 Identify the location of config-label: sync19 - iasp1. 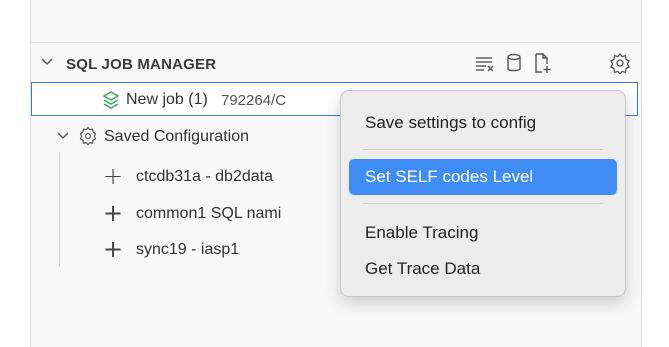
(188, 249).